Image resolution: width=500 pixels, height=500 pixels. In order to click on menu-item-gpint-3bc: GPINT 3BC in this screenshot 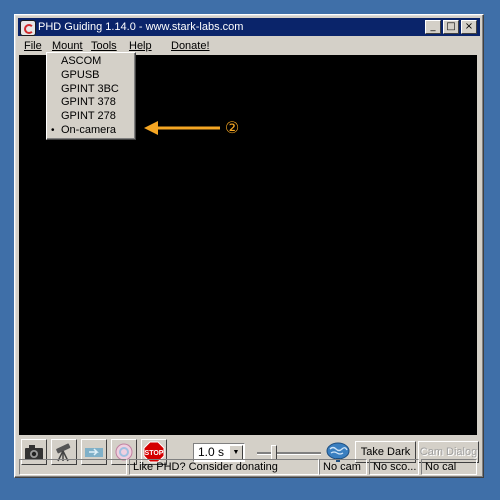, I will do `click(91, 89)`.